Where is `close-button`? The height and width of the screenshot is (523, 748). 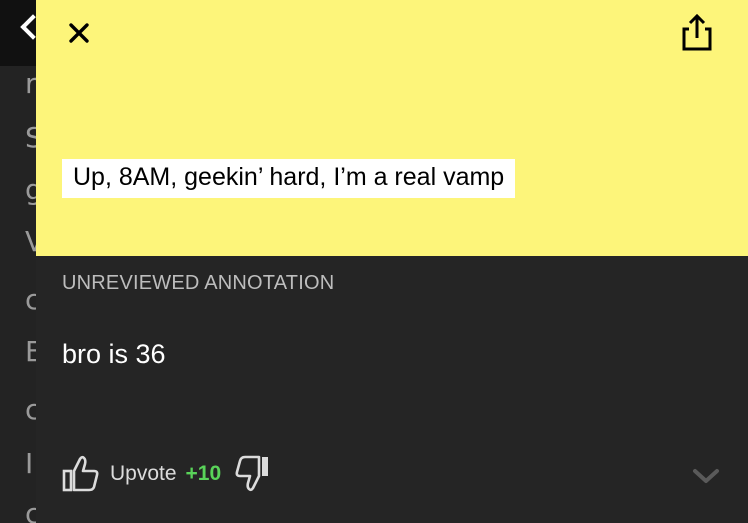 close-button is located at coordinates (79, 33).